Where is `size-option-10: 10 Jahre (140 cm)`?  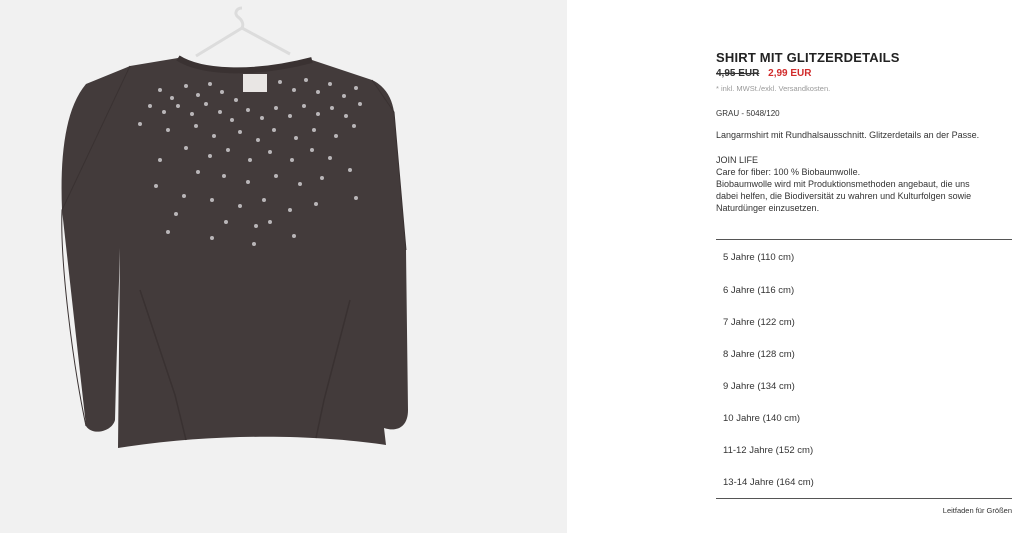 size-option-10: 10 Jahre (140 cm) is located at coordinates (864, 418).